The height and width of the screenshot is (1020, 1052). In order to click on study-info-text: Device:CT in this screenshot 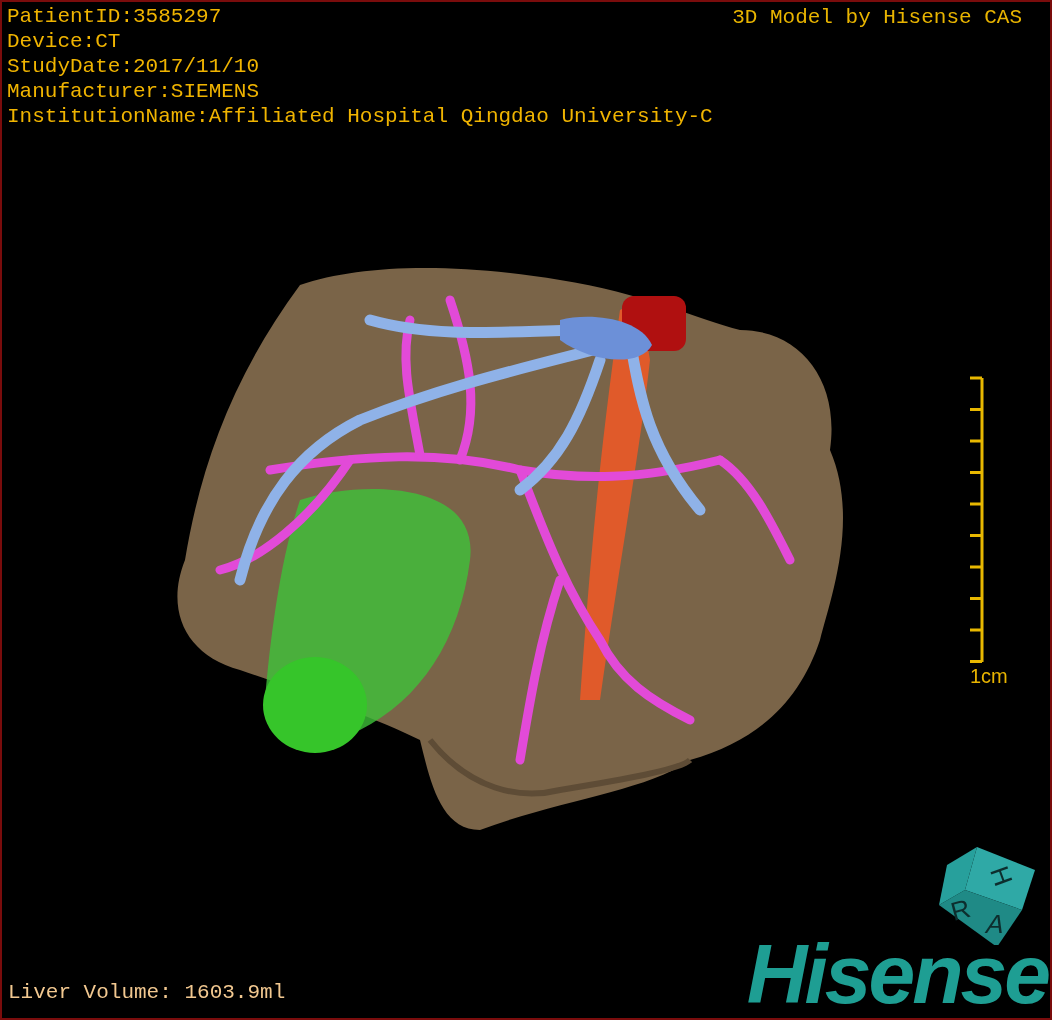, I will do `click(64, 41)`.